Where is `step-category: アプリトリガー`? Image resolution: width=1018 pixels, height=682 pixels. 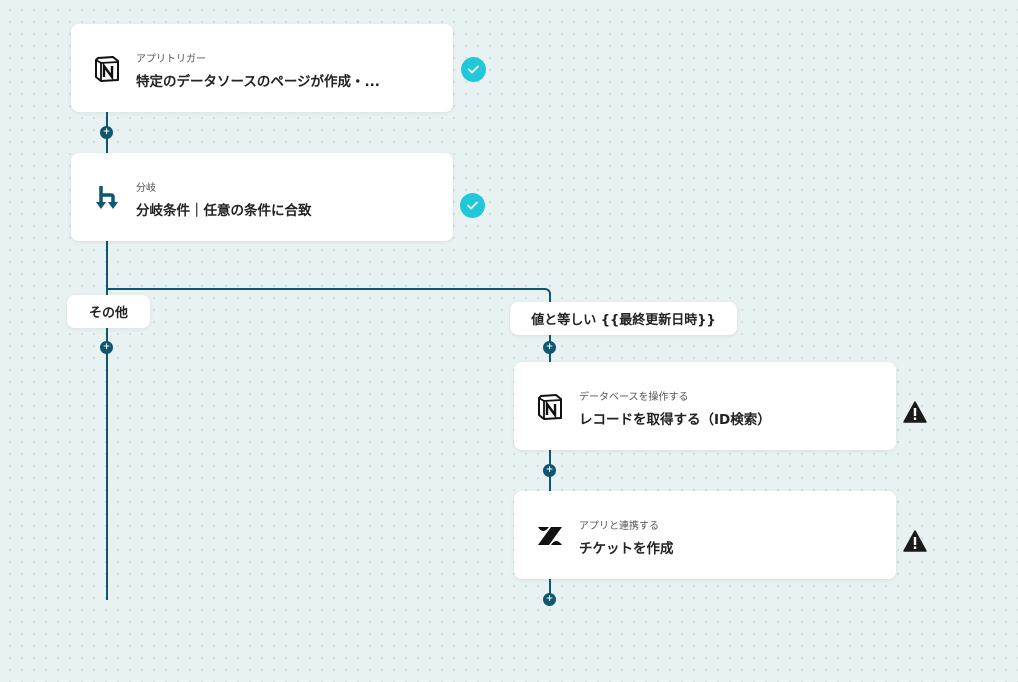
step-category: アプリトリガー is located at coordinates (171, 59).